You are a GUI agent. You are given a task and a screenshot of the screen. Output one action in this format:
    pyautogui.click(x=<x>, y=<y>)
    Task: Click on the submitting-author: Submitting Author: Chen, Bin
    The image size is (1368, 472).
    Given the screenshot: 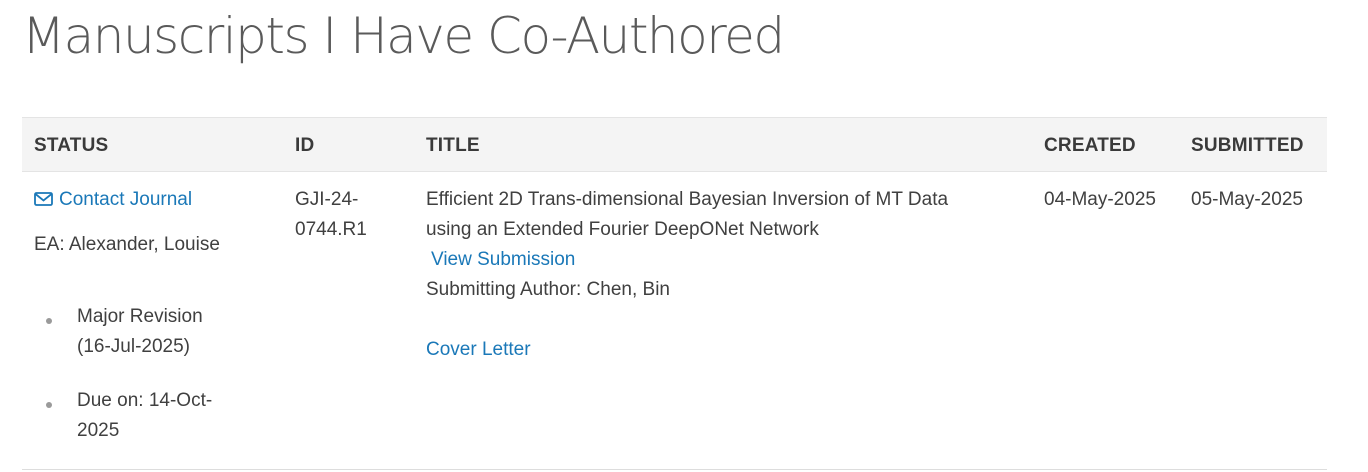 What is the action you would take?
    pyautogui.click(x=548, y=289)
    